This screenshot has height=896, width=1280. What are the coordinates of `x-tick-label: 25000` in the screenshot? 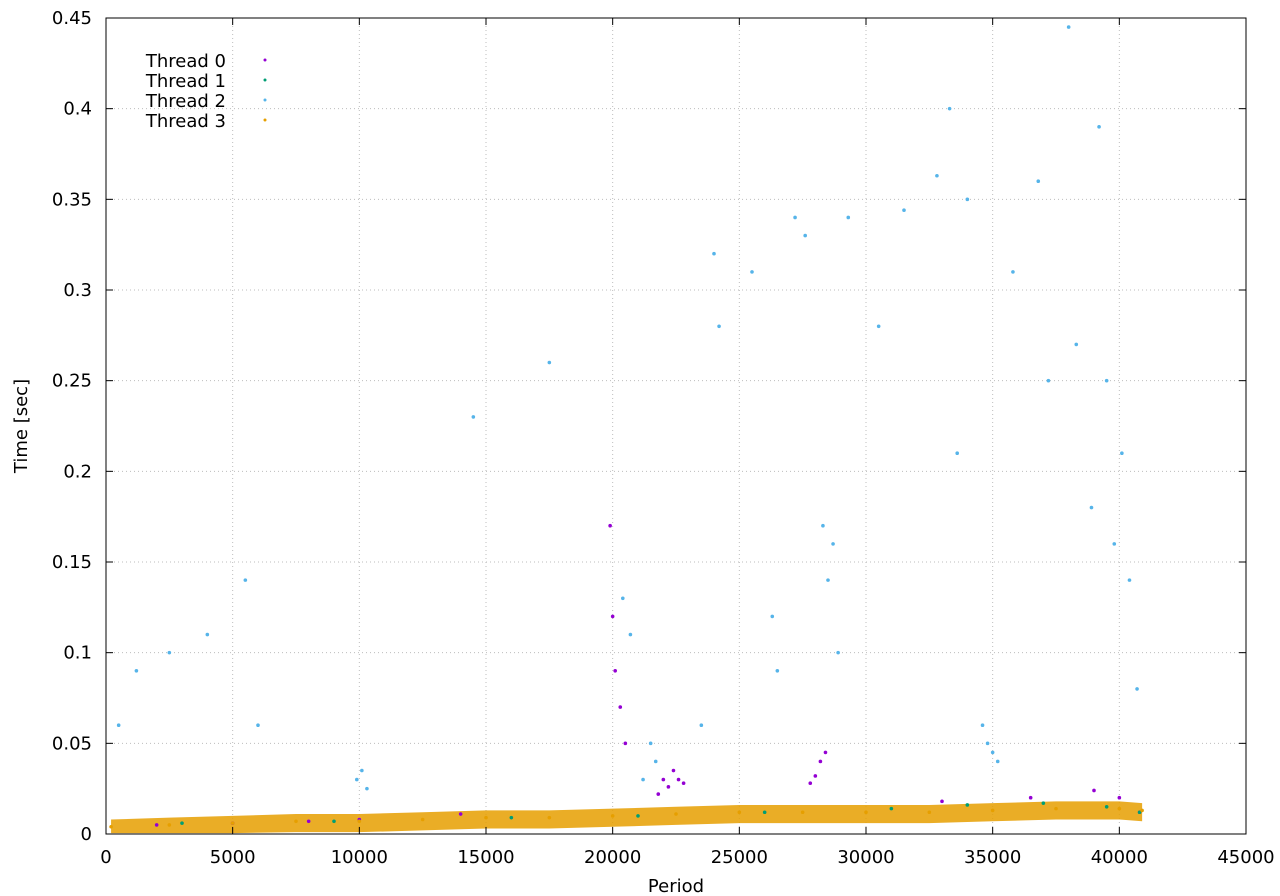 It's located at (739, 857).